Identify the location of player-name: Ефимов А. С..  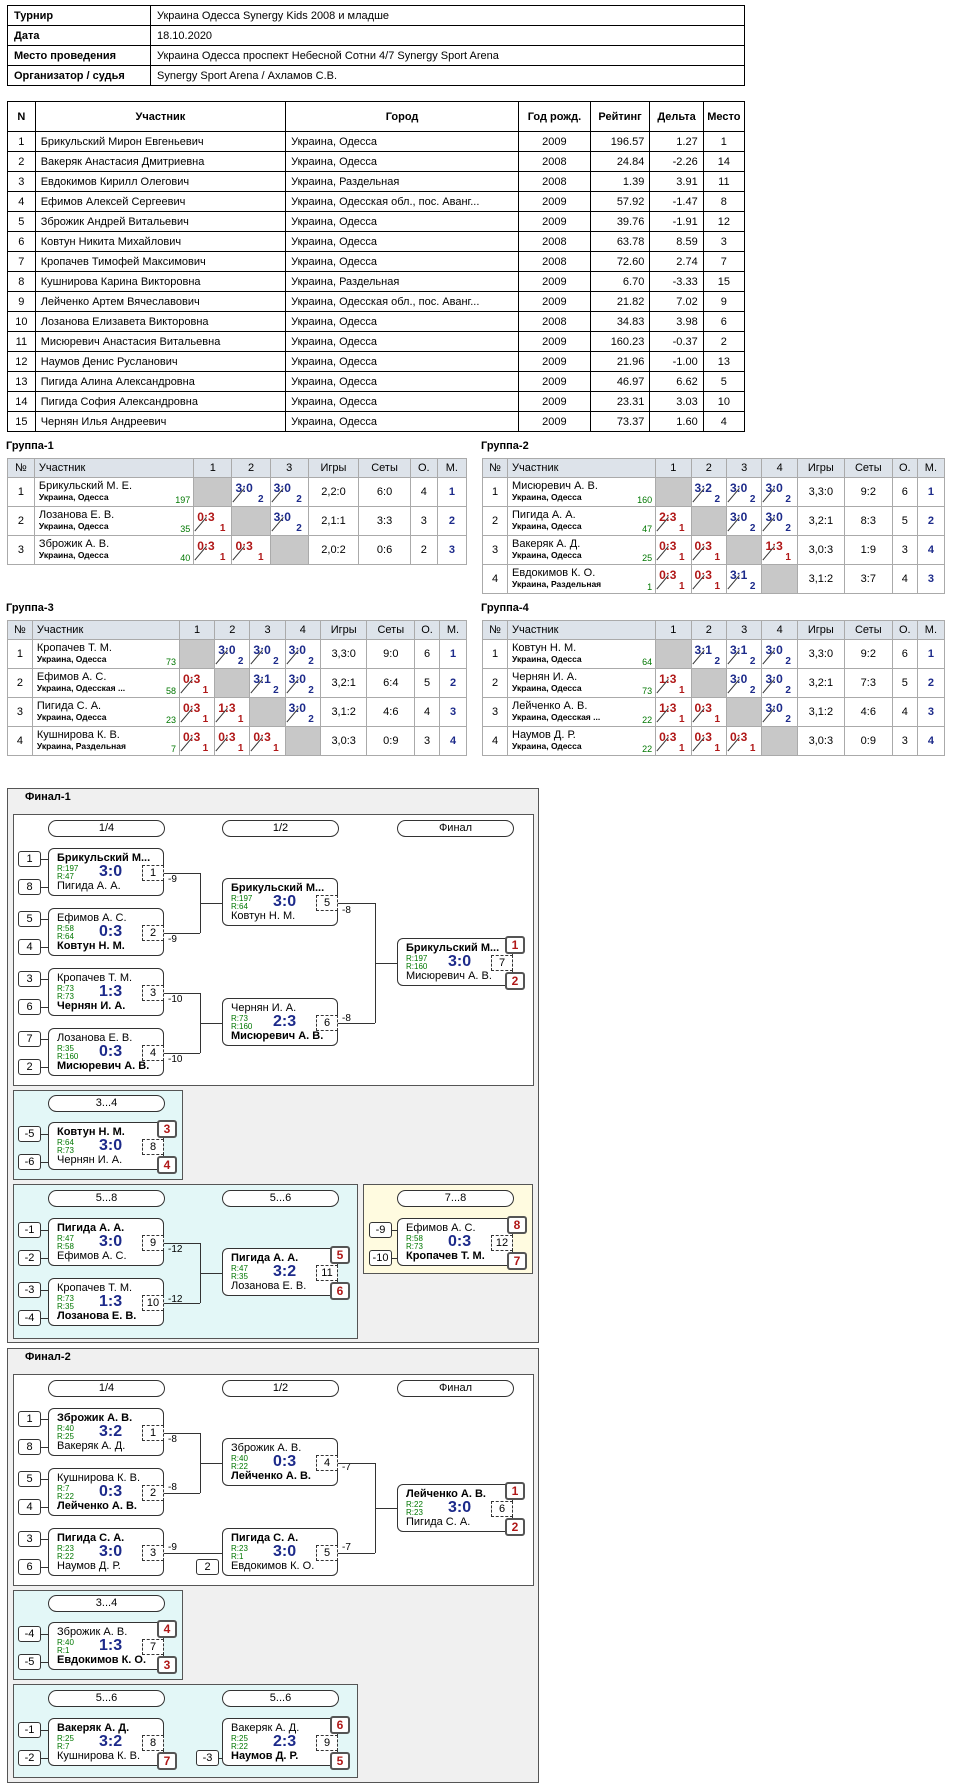
(106, 677).